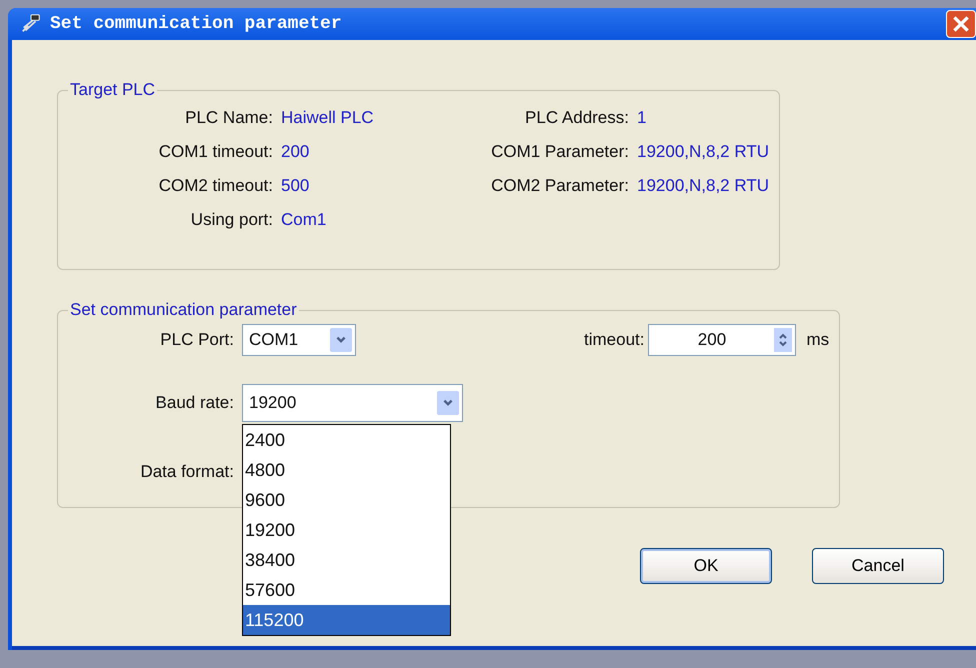 Image resolution: width=976 pixels, height=668 pixels. What do you see at coordinates (215, 152) in the screenshot?
I see `field-label: COM1 timeout:` at bounding box center [215, 152].